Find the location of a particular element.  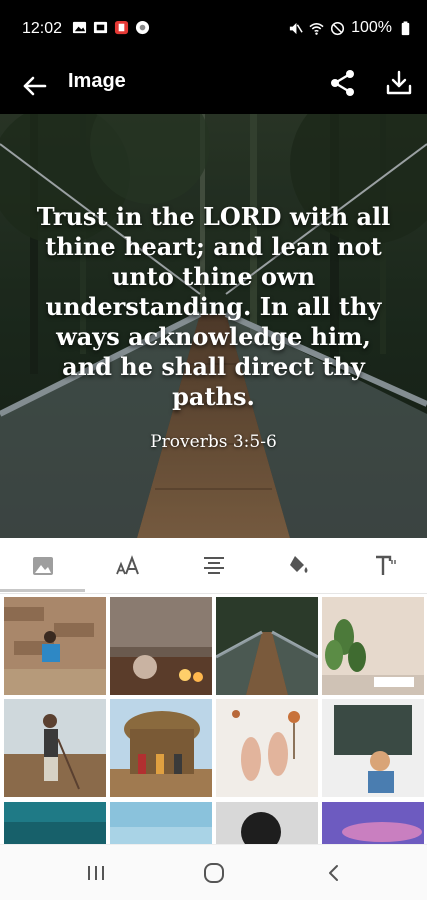

status-time: 12:02 is located at coordinates (42, 28).